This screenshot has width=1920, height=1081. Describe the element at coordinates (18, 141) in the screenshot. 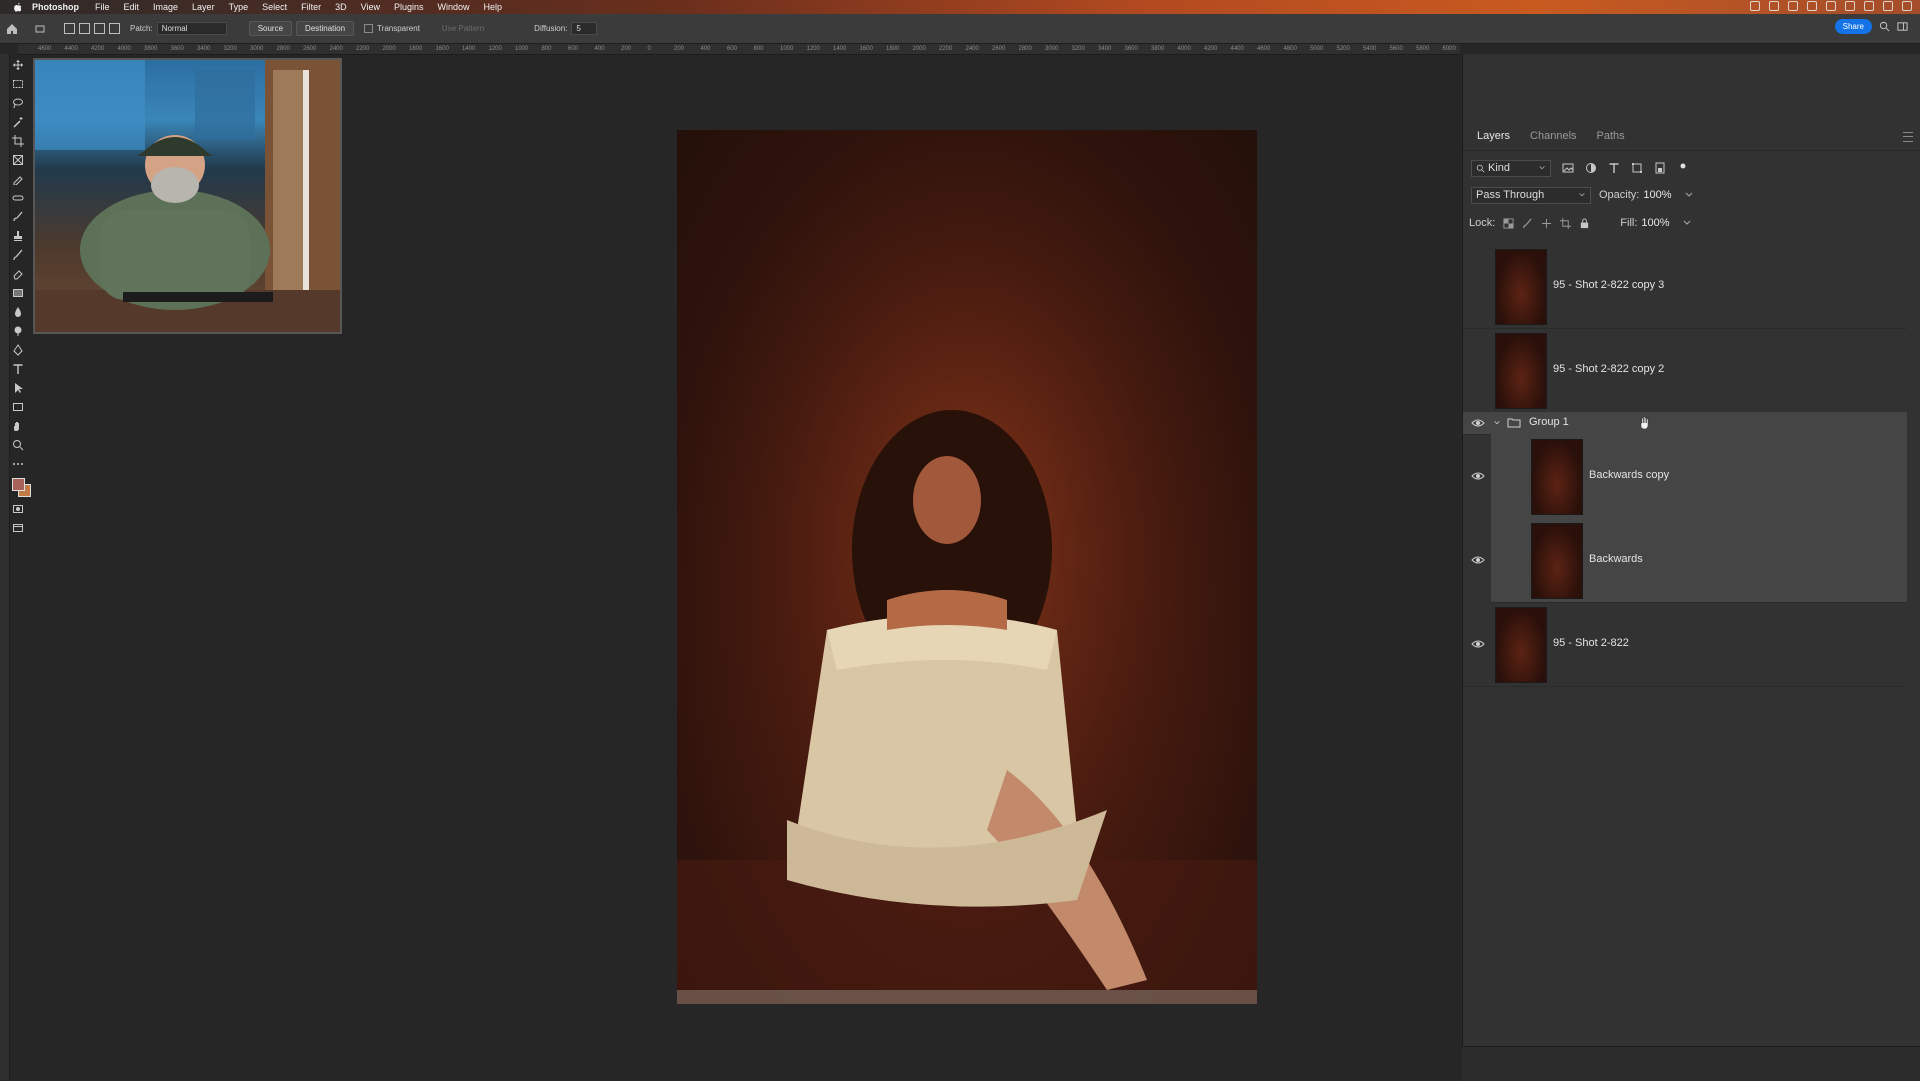

I see `crop-tool` at that location.